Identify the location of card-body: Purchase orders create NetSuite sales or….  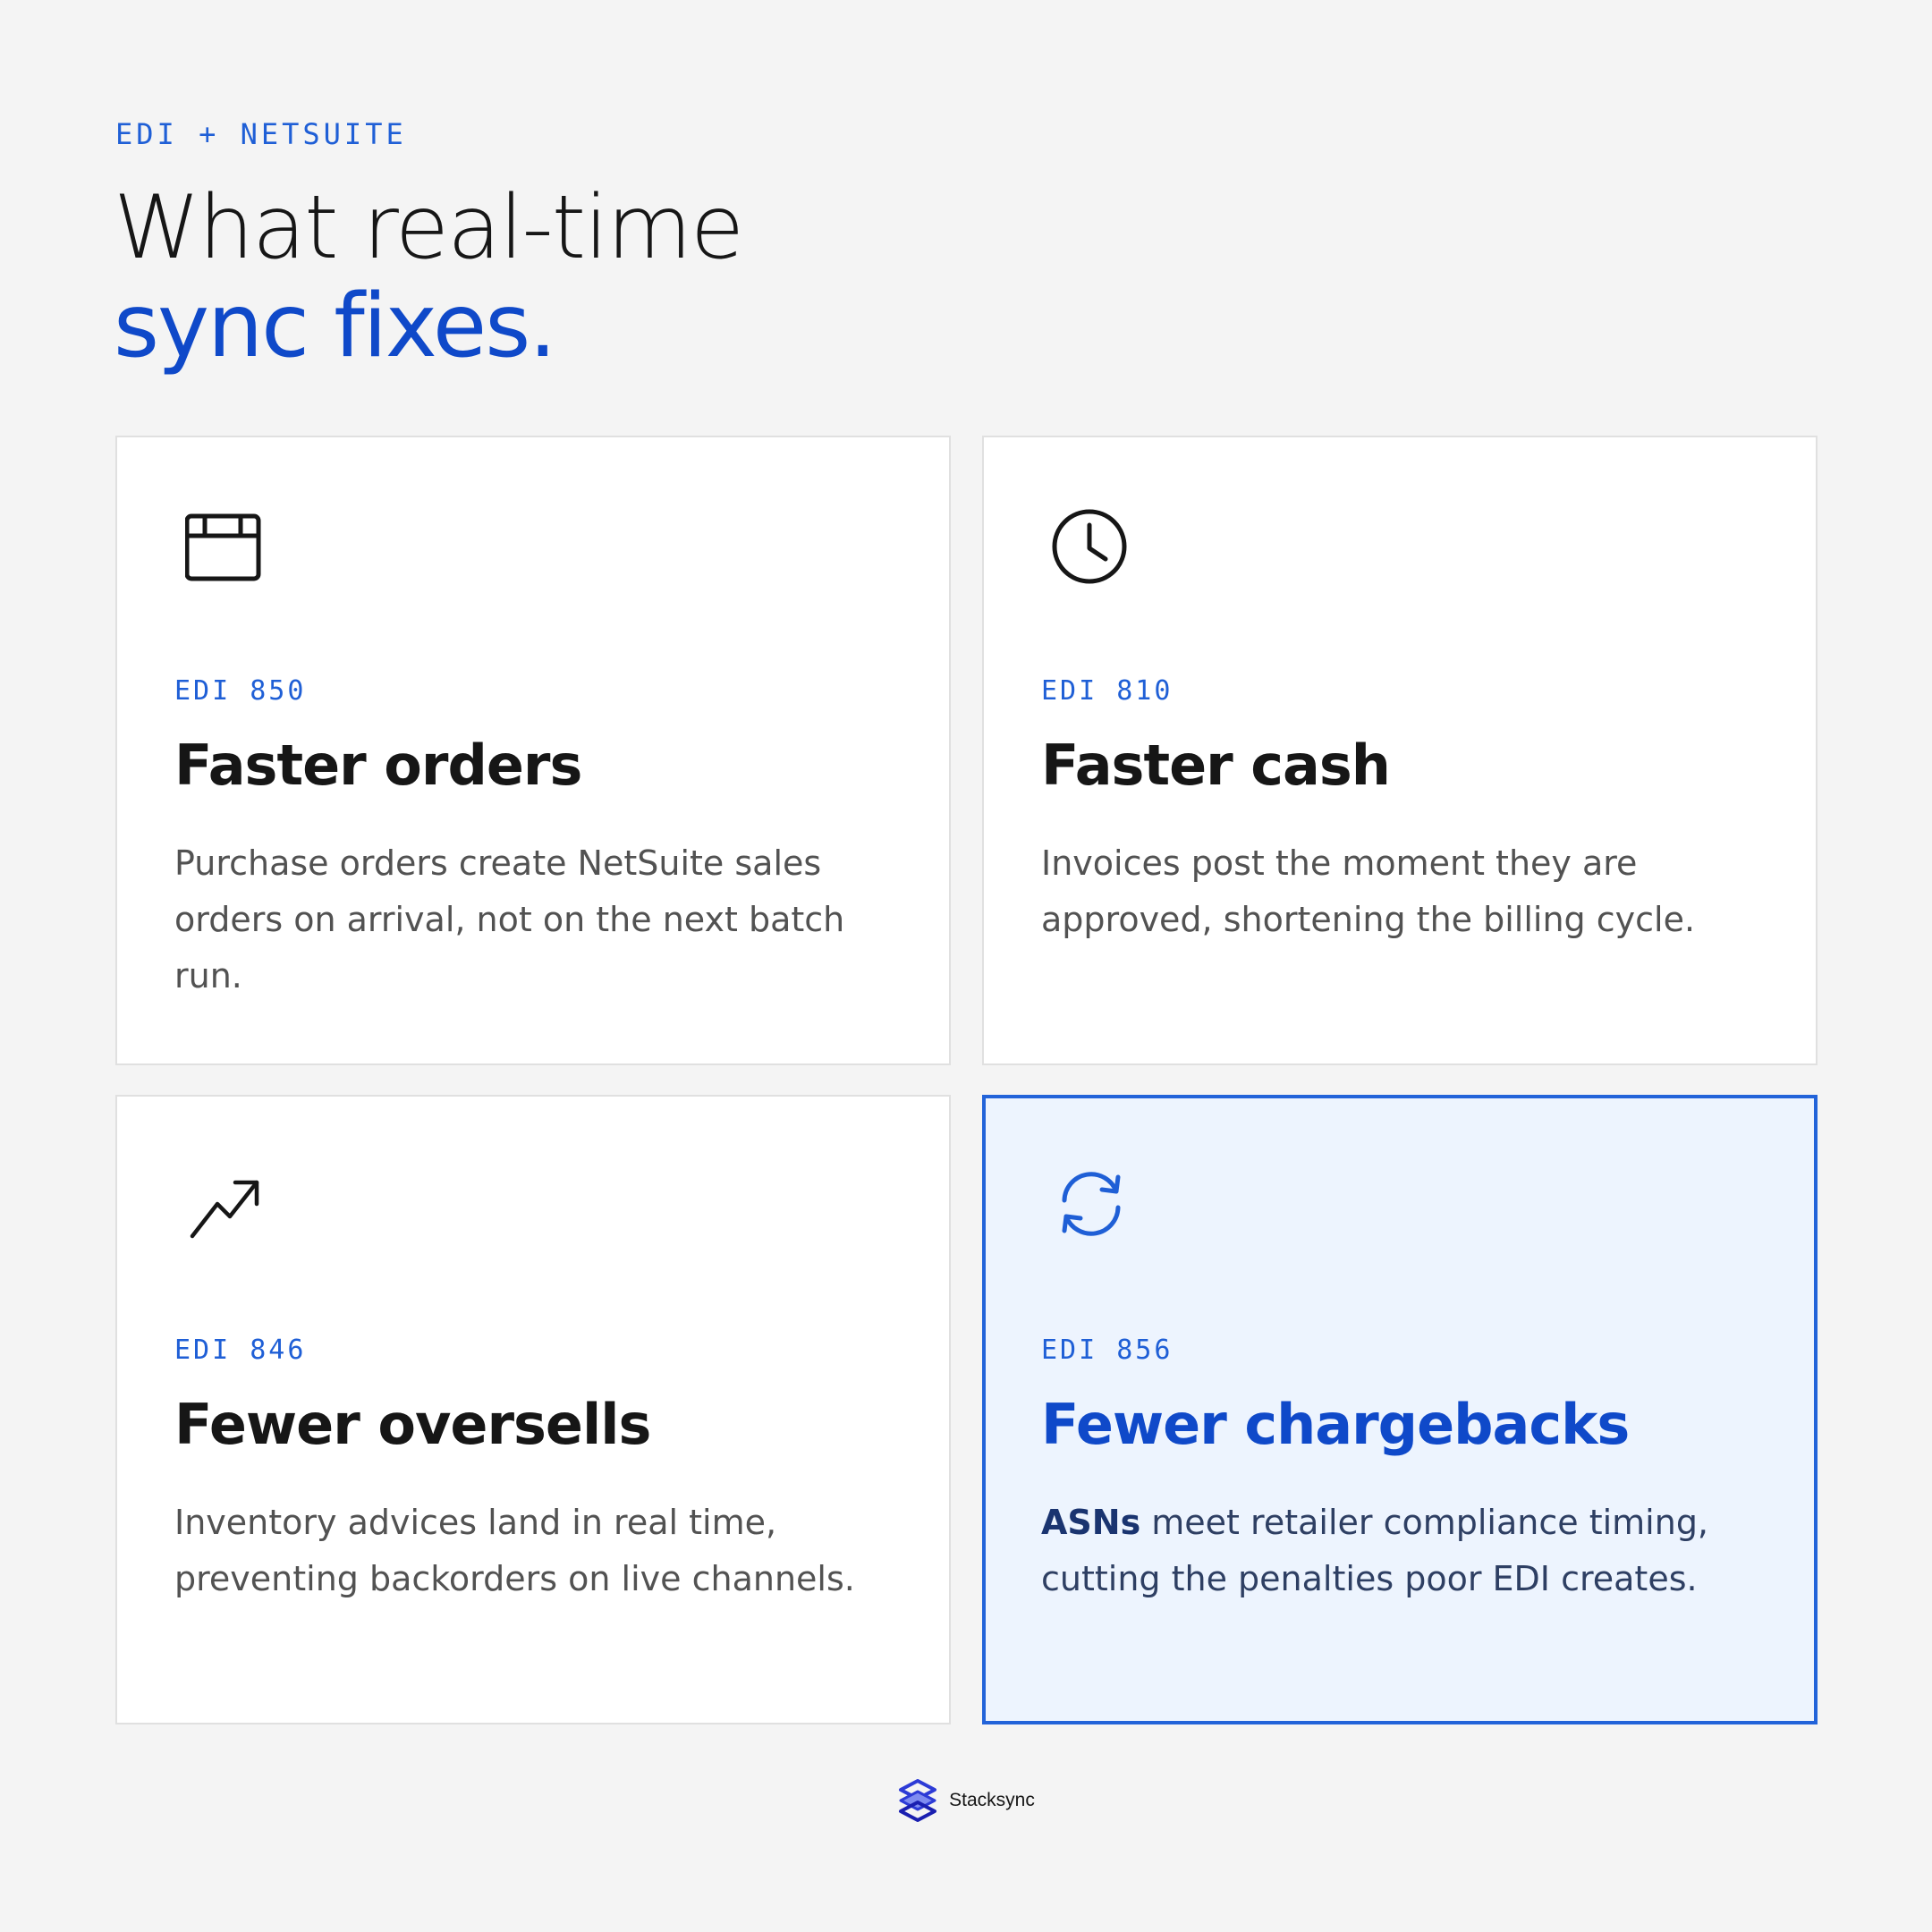
(509, 919).